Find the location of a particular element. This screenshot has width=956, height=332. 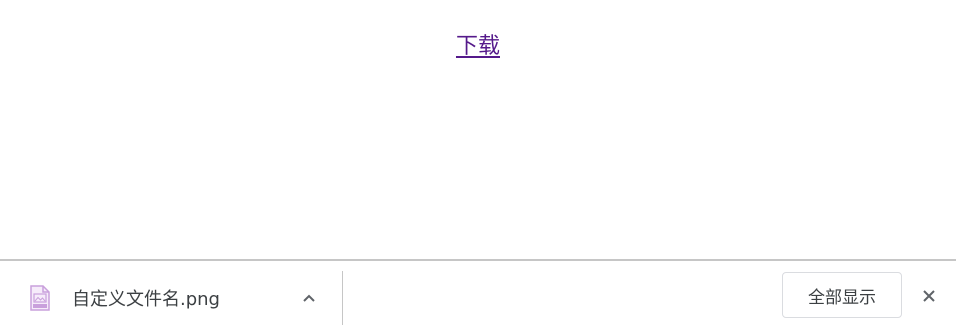

download-filename: 自定义文件名.png is located at coordinates (146, 299).